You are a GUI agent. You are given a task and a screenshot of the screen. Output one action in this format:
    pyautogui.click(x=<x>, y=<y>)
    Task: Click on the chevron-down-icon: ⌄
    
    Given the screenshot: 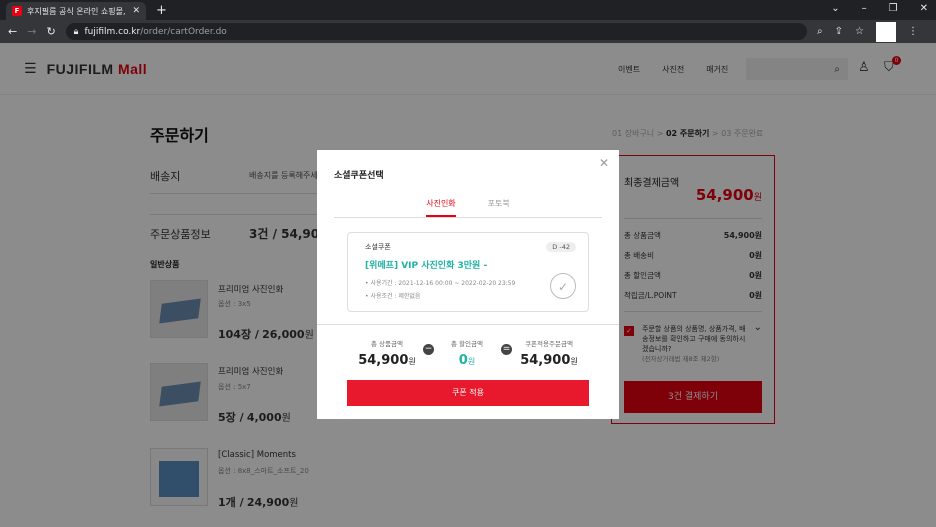 What is the action you would take?
    pyautogui.click(x=835, y=8)
    